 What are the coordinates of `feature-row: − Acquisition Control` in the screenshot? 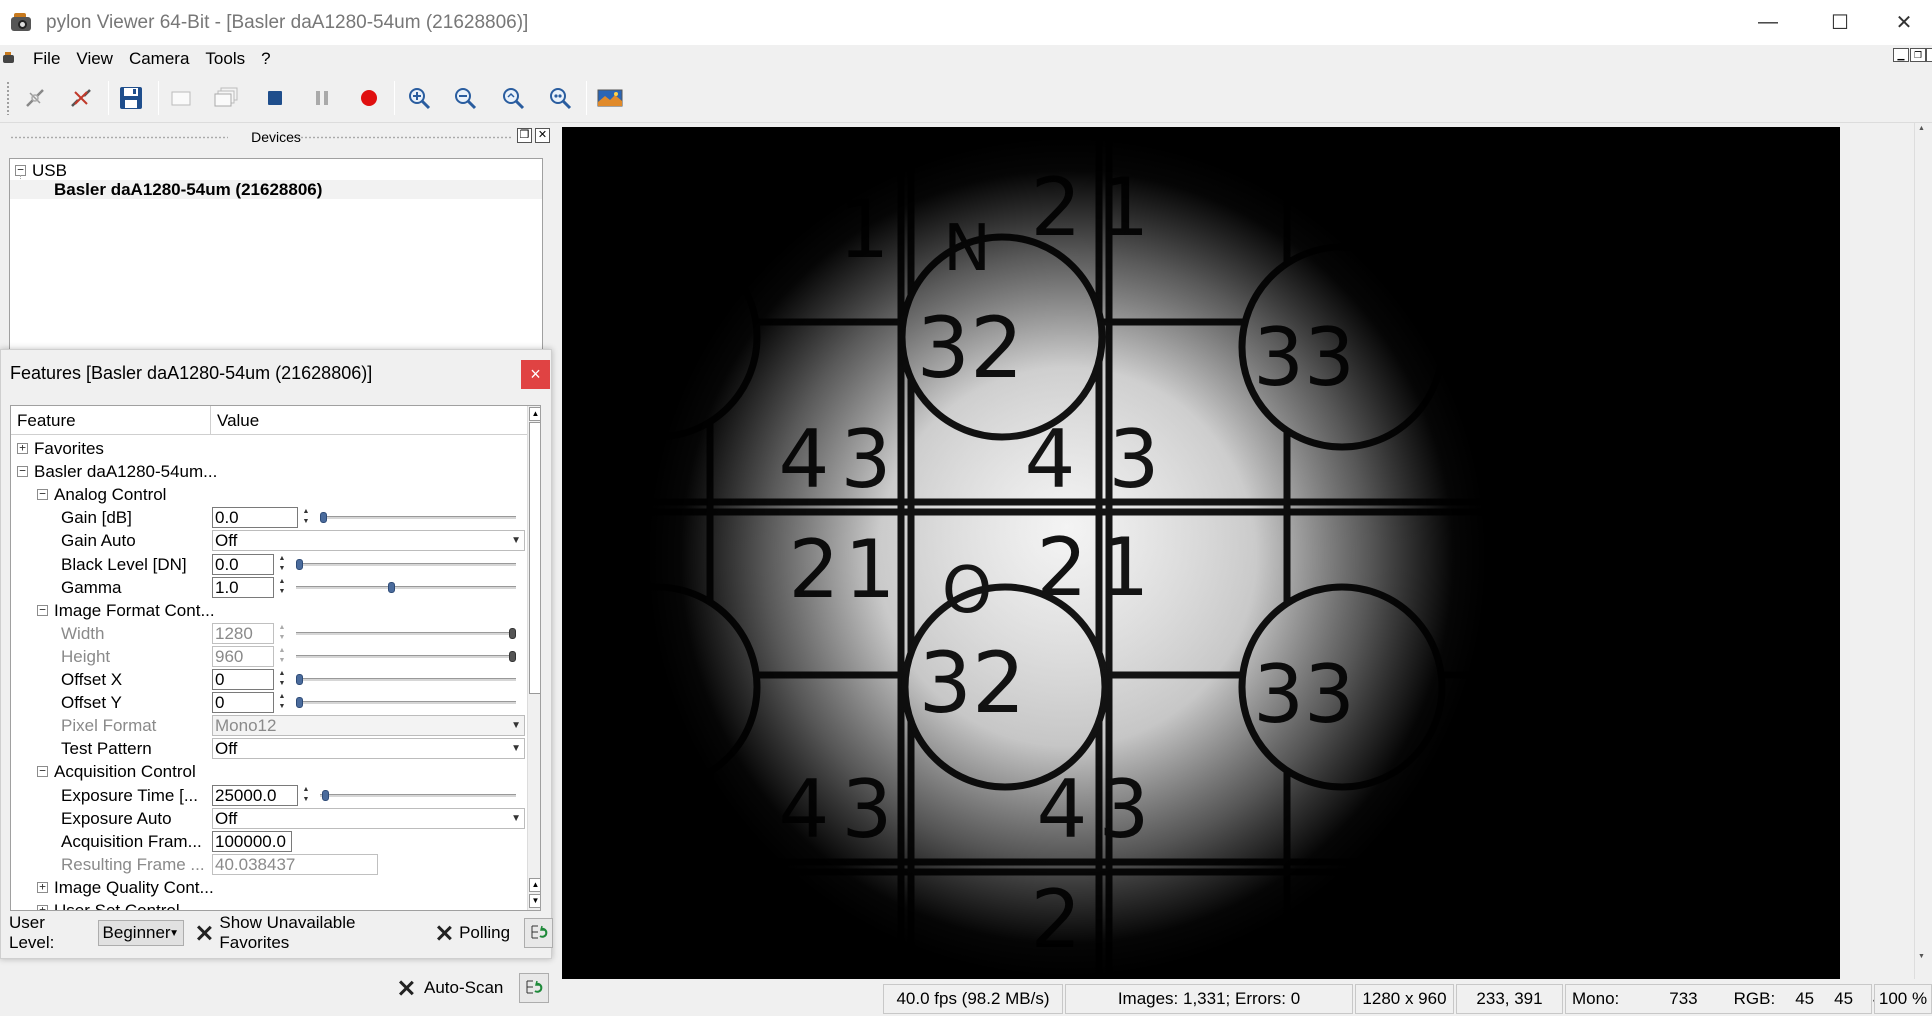 It's located at (269, 771).